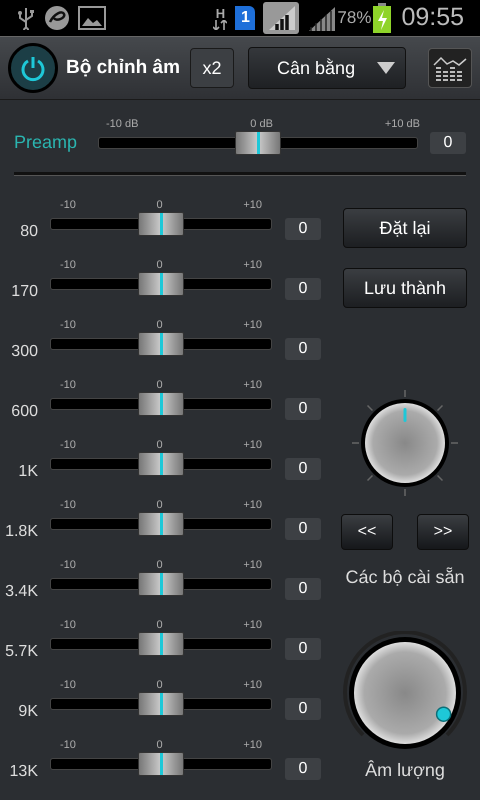 The image size is (480, 800). I want to click on power-button, so click(33, 68).